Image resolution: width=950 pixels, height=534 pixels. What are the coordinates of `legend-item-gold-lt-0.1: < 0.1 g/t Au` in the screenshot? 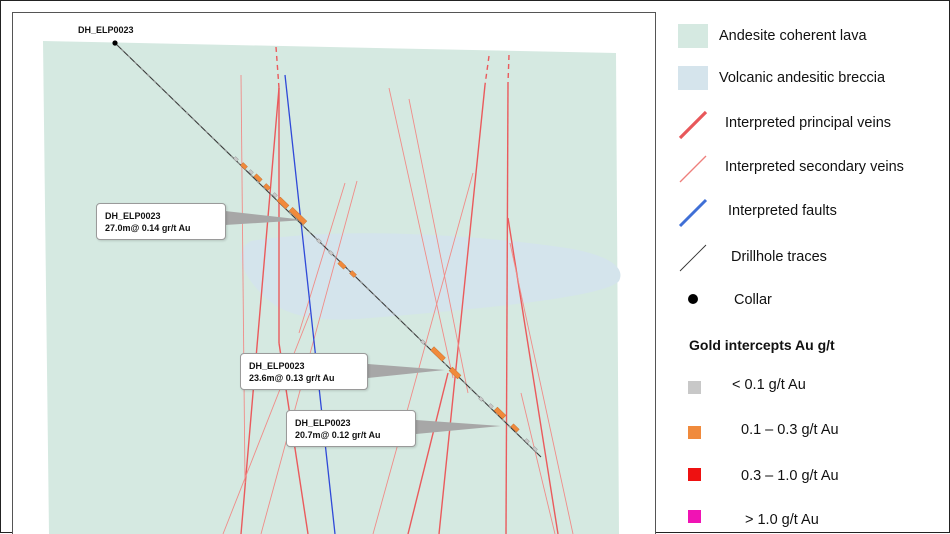 It's located at (805, 386).